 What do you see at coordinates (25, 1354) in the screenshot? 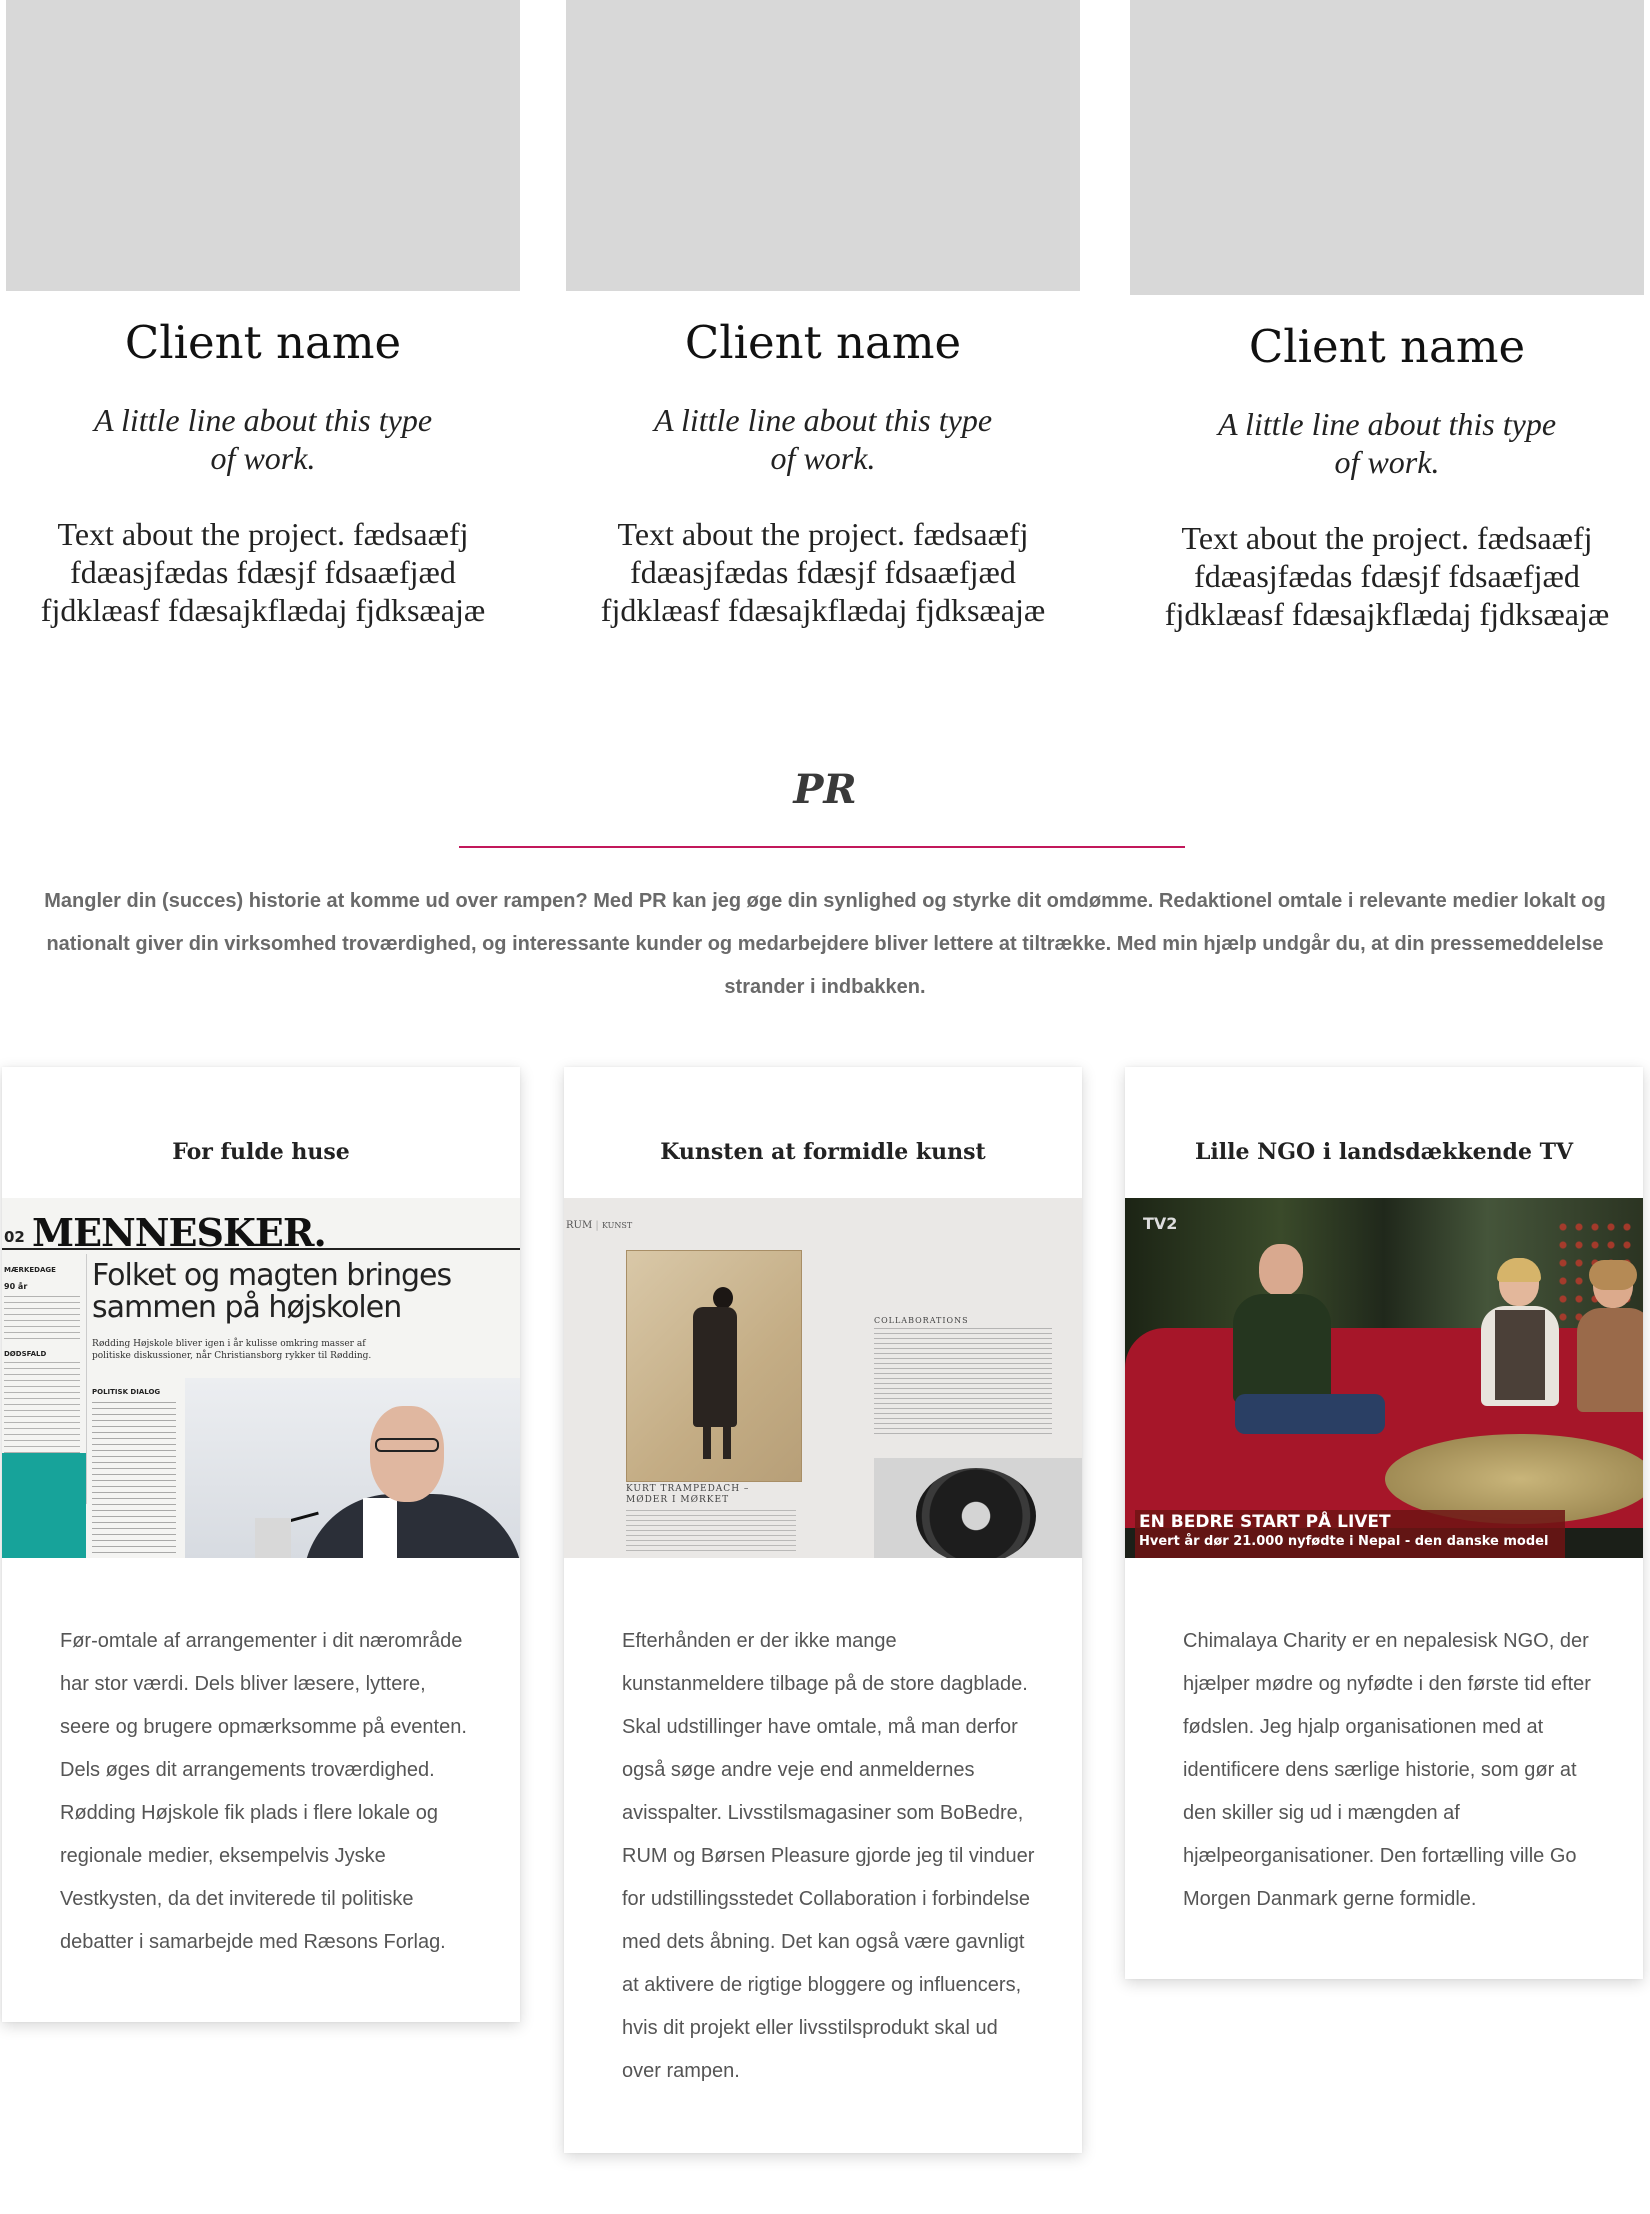
I see `sidebar-heading: DØDSFALD` at bounding box center [25, 1354].